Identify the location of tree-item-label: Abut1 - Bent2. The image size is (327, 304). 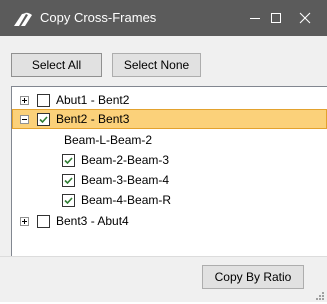
(93, 100).